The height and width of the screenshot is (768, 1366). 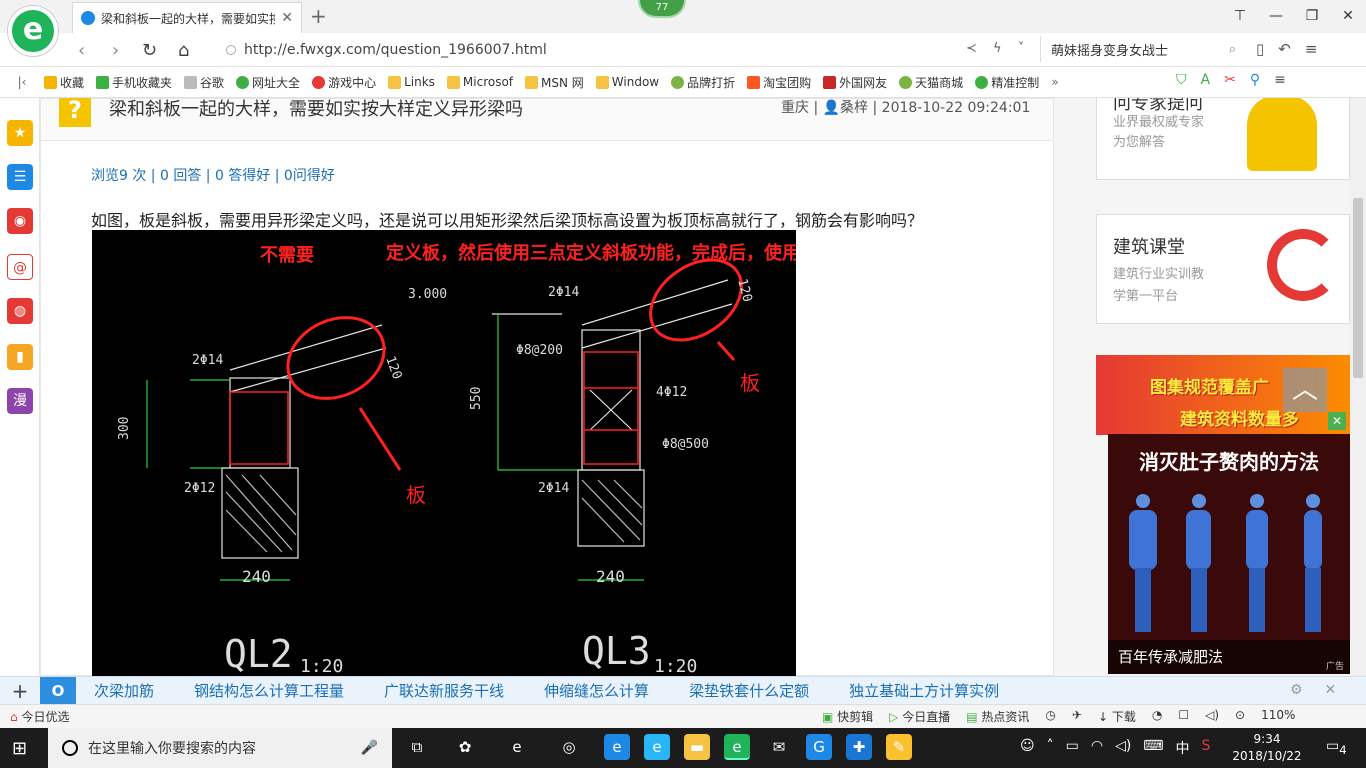 What do you see at coordinates (134, 82) in the screenshot?
I see `bookmark-item: 手机收藏夹` at bounding box center [134, 82].